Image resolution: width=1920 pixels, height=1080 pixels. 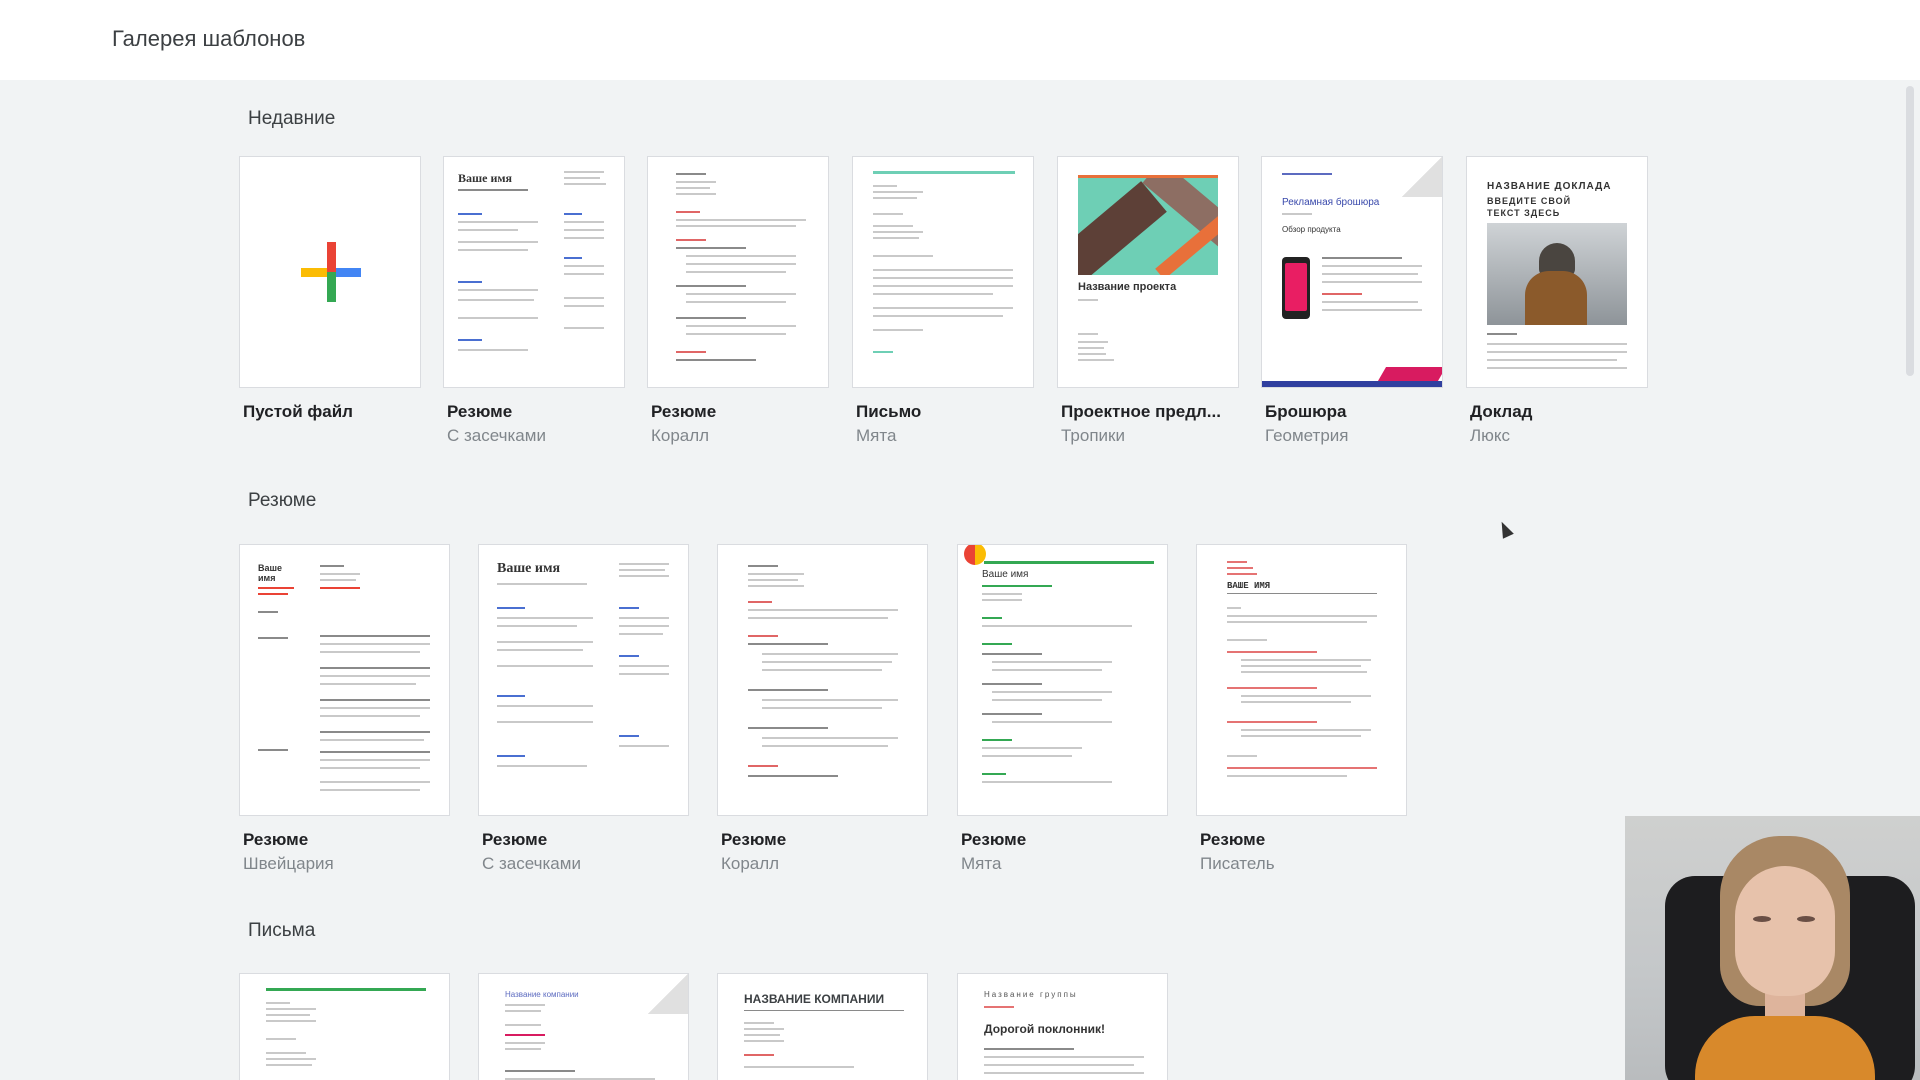 I want to click on template-style: Писатель, so click(x=1237, y=863).